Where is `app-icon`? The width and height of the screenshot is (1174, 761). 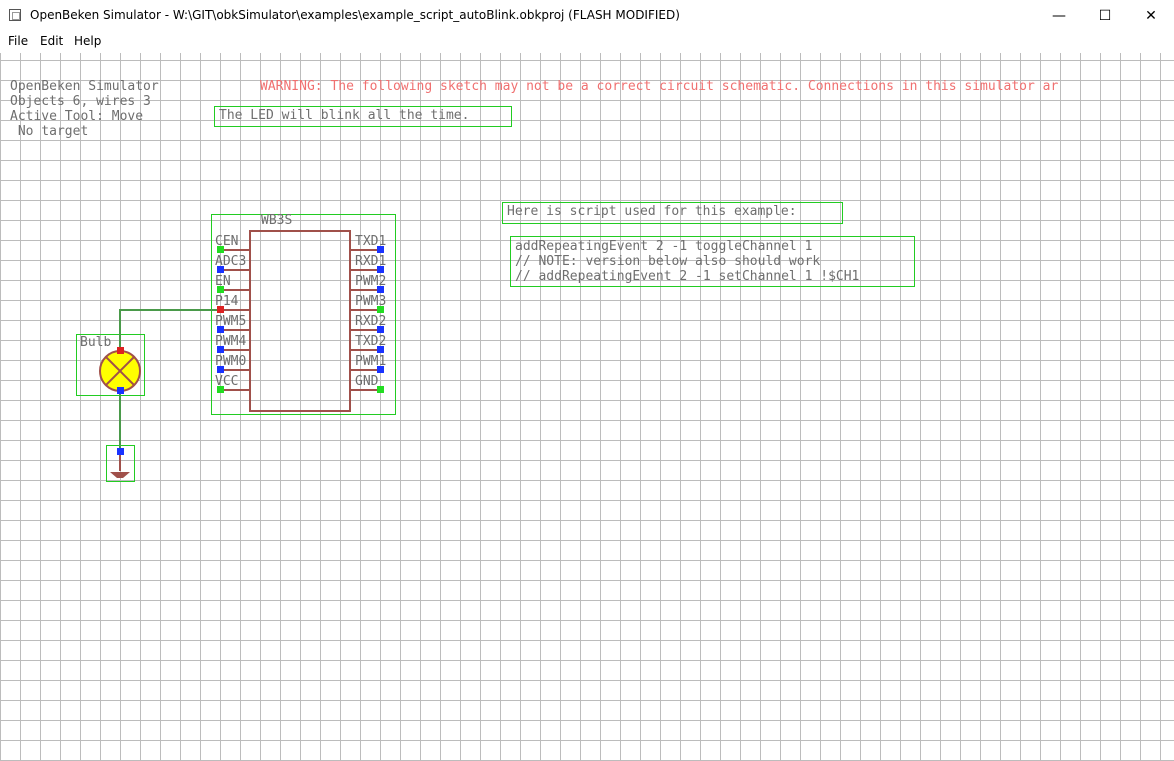
app-icon is located at coordinates (15, 15).